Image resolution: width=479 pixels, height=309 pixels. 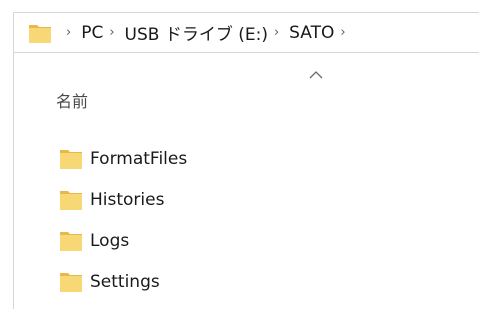 What do you see at coordinates (125, 281) in the screenshot?
I see `file-name: Settings` at bounding box center [125, 281].